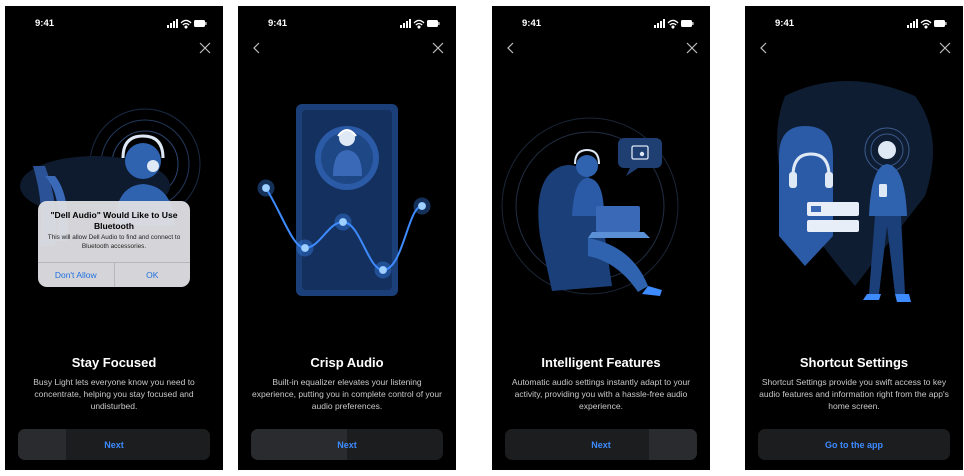 Image resolution: width=964 pixels, height=476 pixels. I want to click on go-to-app-button: Go to the app, so click(854, 444).